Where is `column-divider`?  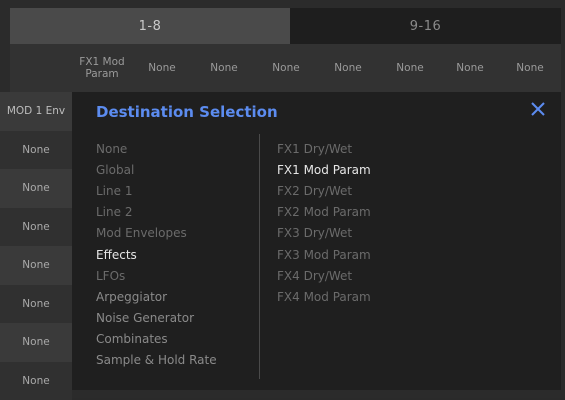
column-divider is located at coordinates (259, 256).